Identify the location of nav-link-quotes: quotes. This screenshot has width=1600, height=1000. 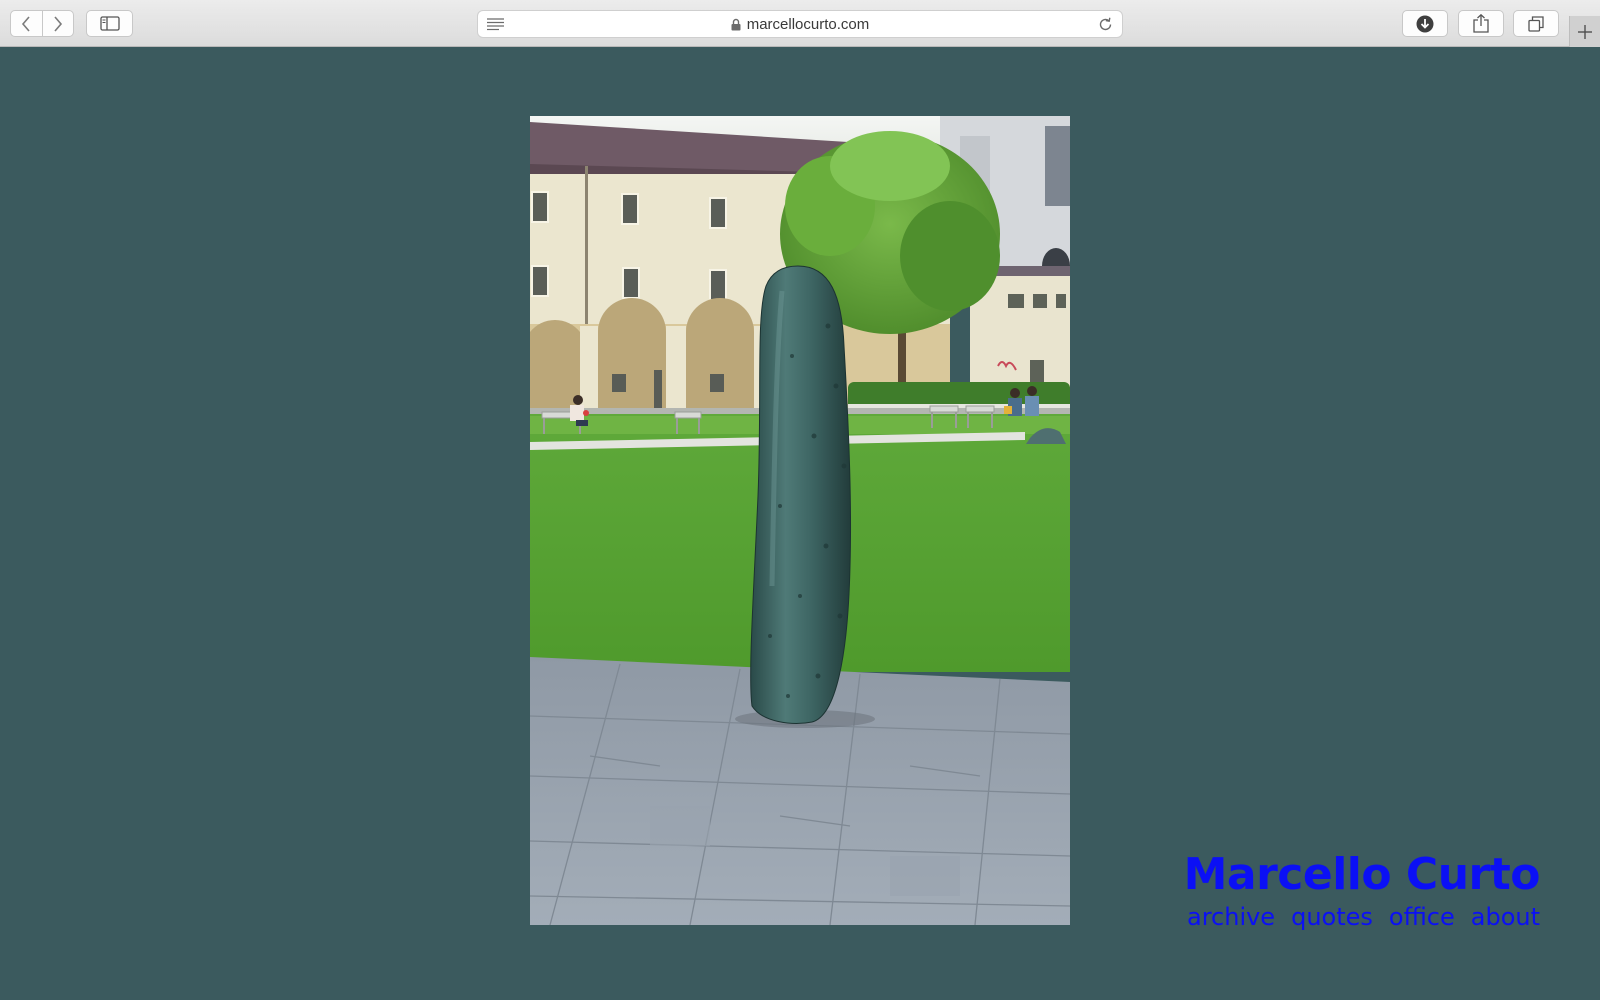
(1332, 917).